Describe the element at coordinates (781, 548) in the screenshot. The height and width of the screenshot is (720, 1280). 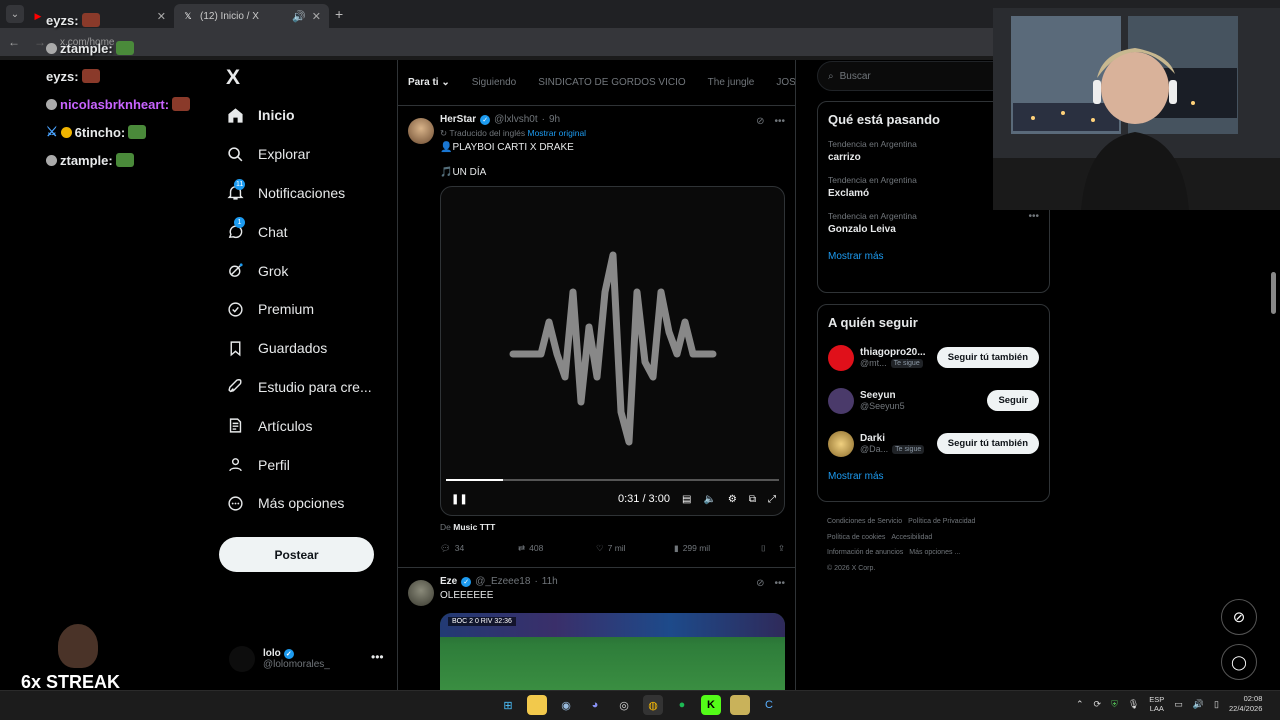
I see `share-icon: ⇪` at that location.